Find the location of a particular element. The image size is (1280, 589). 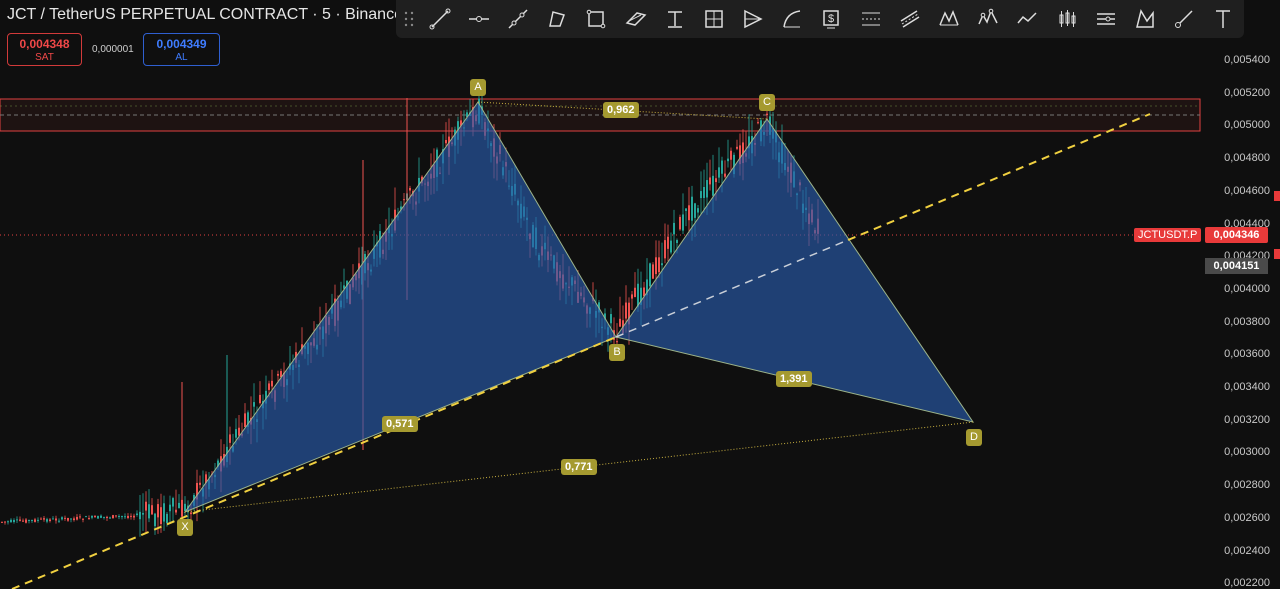

ratio-xb-label: 0,571 is located at coordinates (400, 424).